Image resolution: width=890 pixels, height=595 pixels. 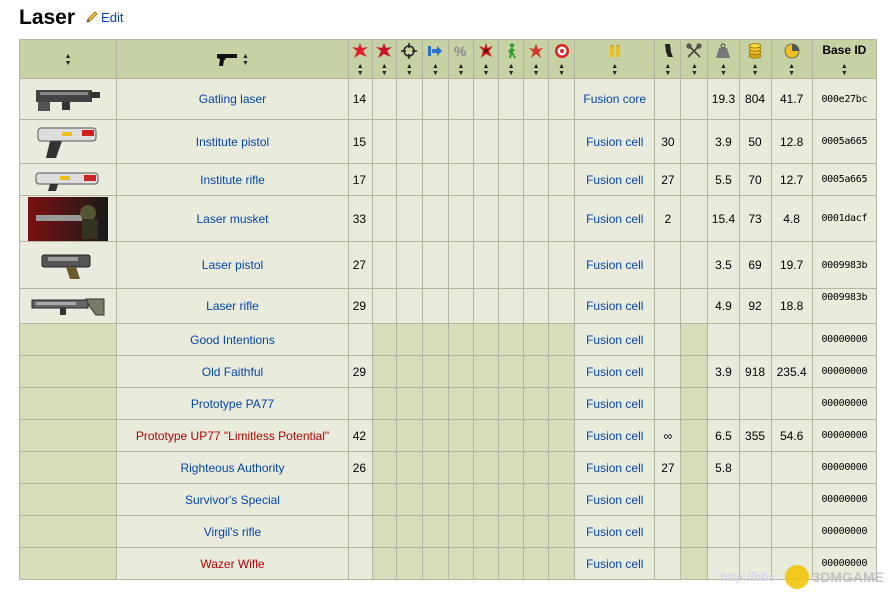 I want to click on weapon-name-link: Good Intentions, so click(x=232, y=340).